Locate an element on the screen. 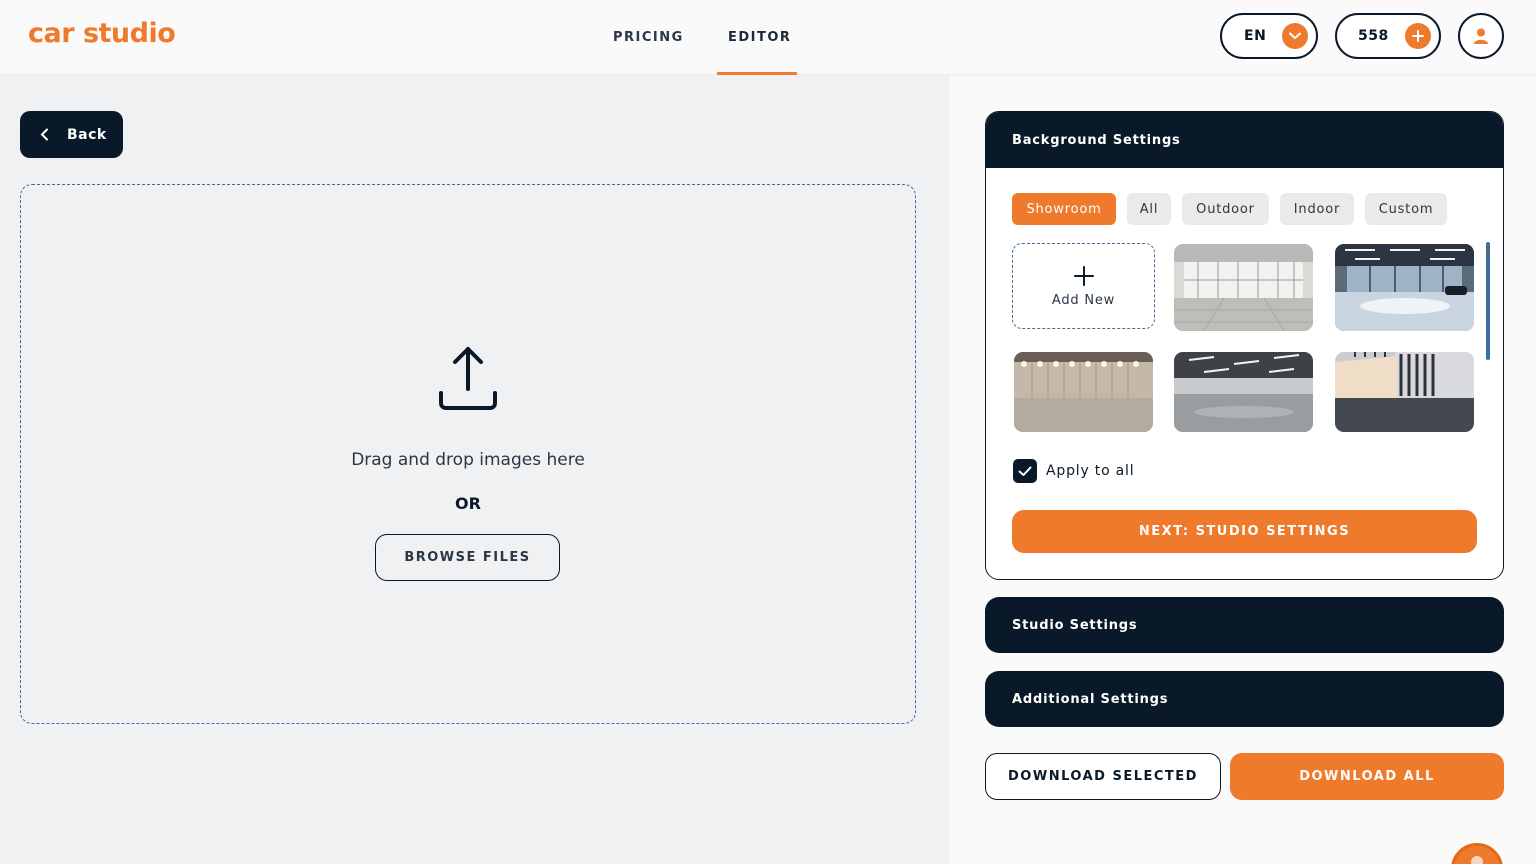 This screenshot has width=1536, height=864. credits-pill: 558 is located at coordinates (1388, 36).